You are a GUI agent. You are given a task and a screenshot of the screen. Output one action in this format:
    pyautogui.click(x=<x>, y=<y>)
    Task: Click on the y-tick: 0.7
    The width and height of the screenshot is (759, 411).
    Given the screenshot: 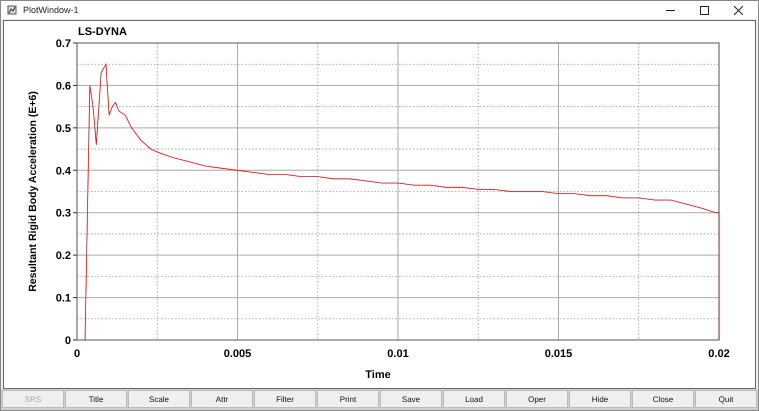 What is the action you would take?
    pyautogui.click(x=67, y=44)
    